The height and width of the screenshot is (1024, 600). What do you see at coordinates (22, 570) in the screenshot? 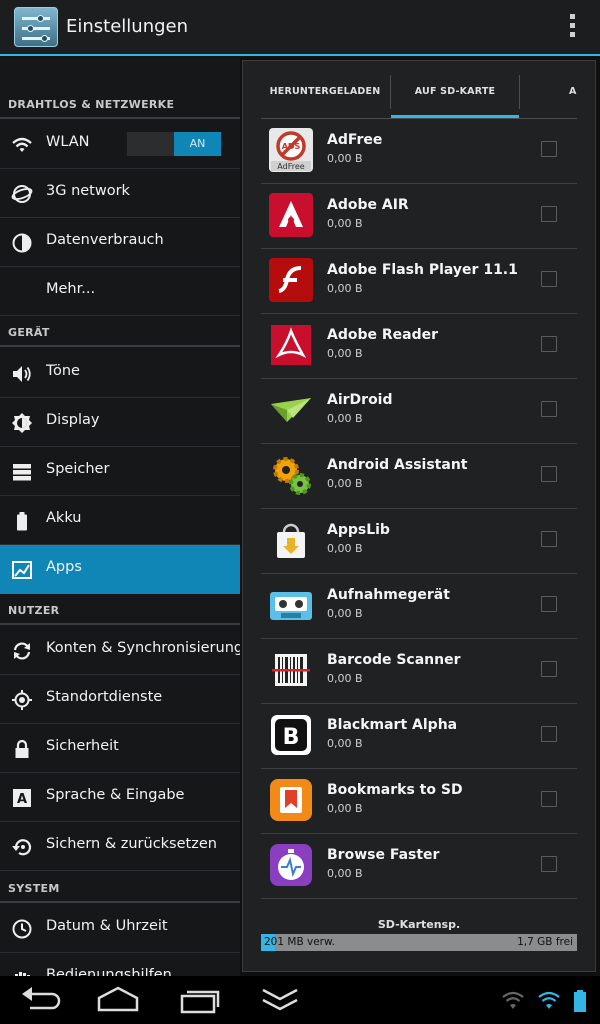
I see `apps-icon` at bounding box center [22, 570].